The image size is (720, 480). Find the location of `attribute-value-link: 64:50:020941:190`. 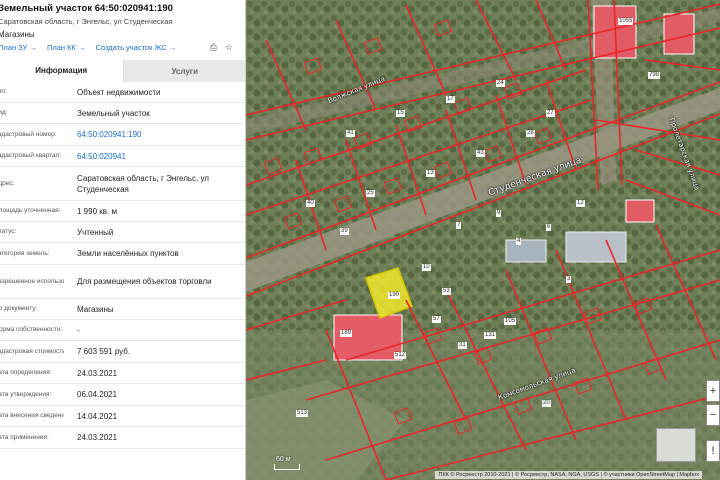

attribute-value-link: 64:50:020941:190 is located at coordinates (157, 134).